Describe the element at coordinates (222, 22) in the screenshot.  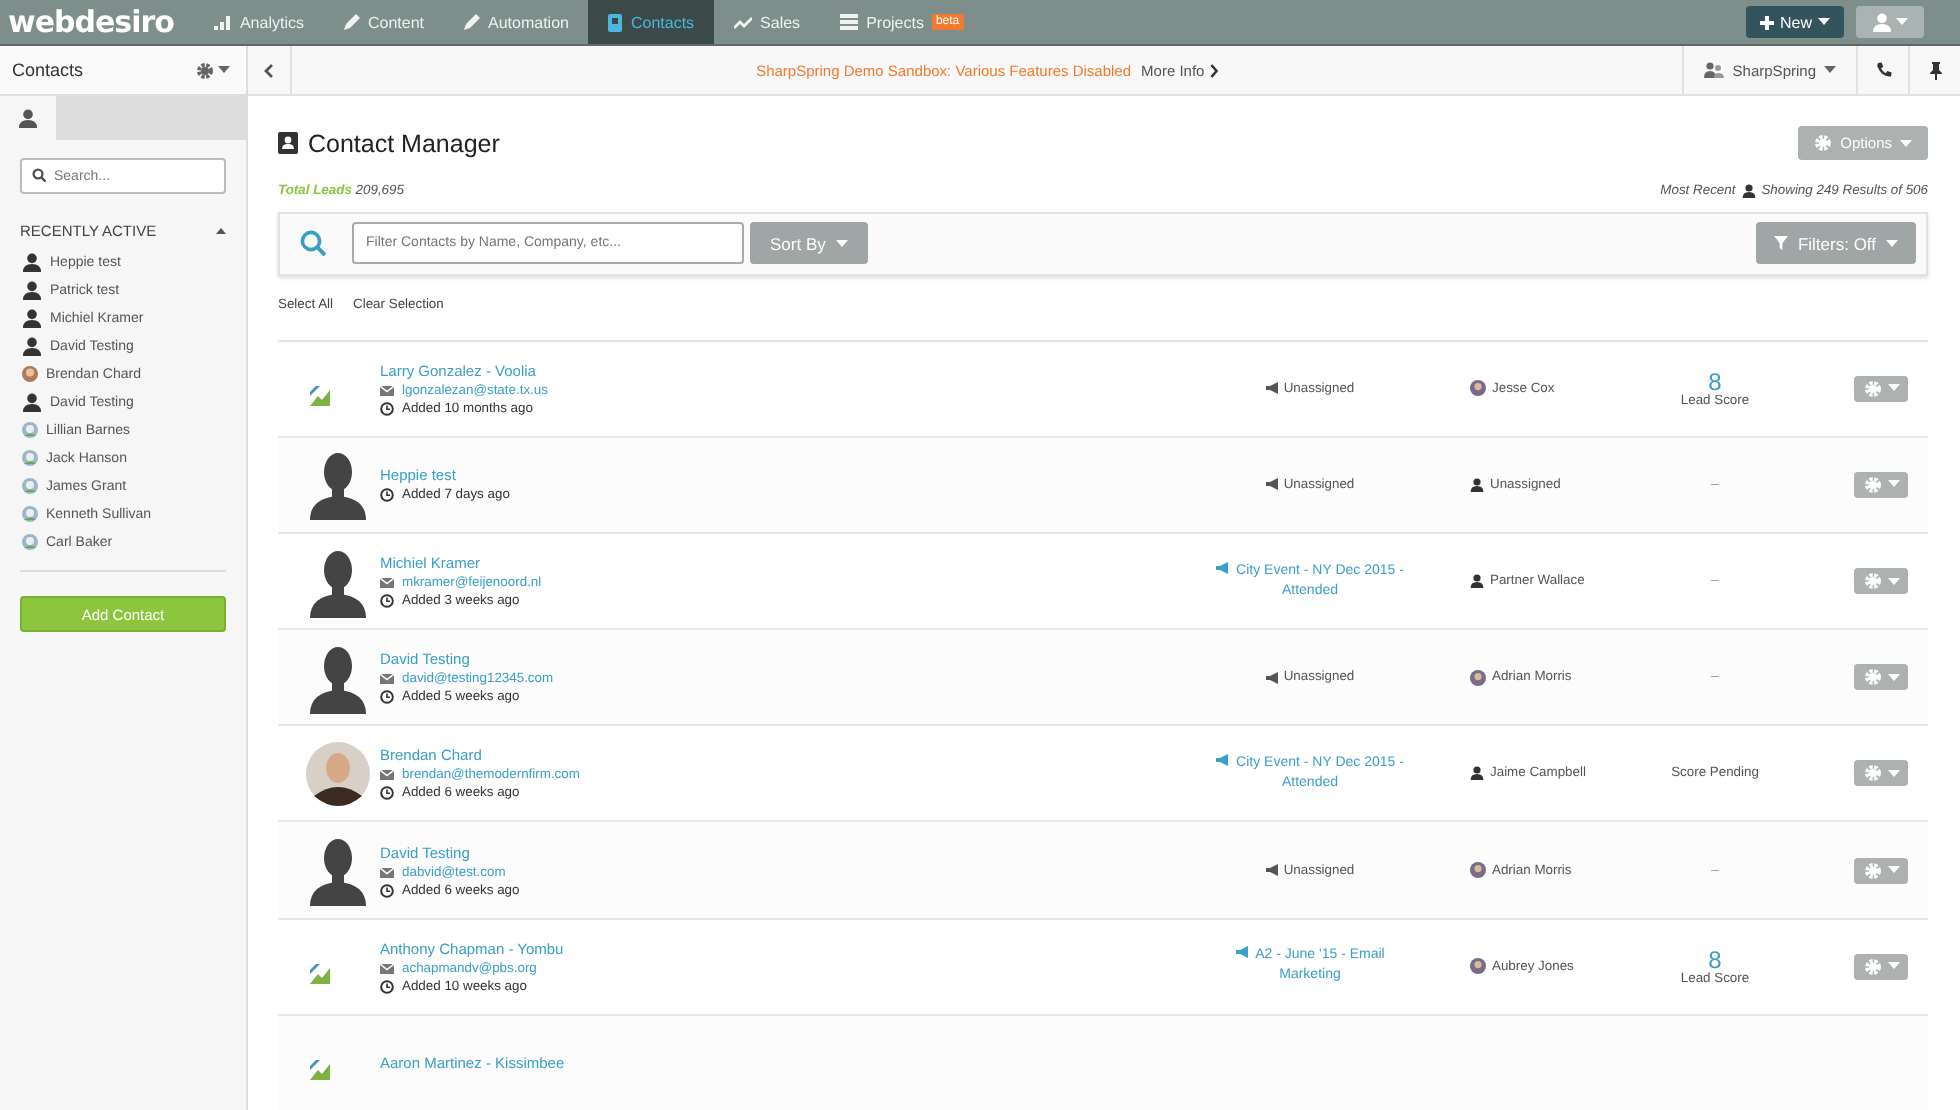
I see `bar-chart-icon` at that location.